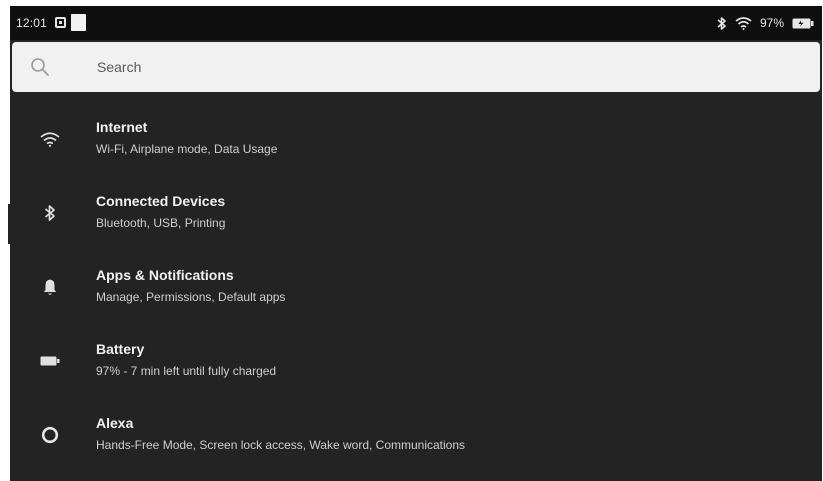 The width and height of the screenshot is (823, 481). I want to click on settings-item-subtitle: 97% - 7 min left until fully charged, so click(186, 371).